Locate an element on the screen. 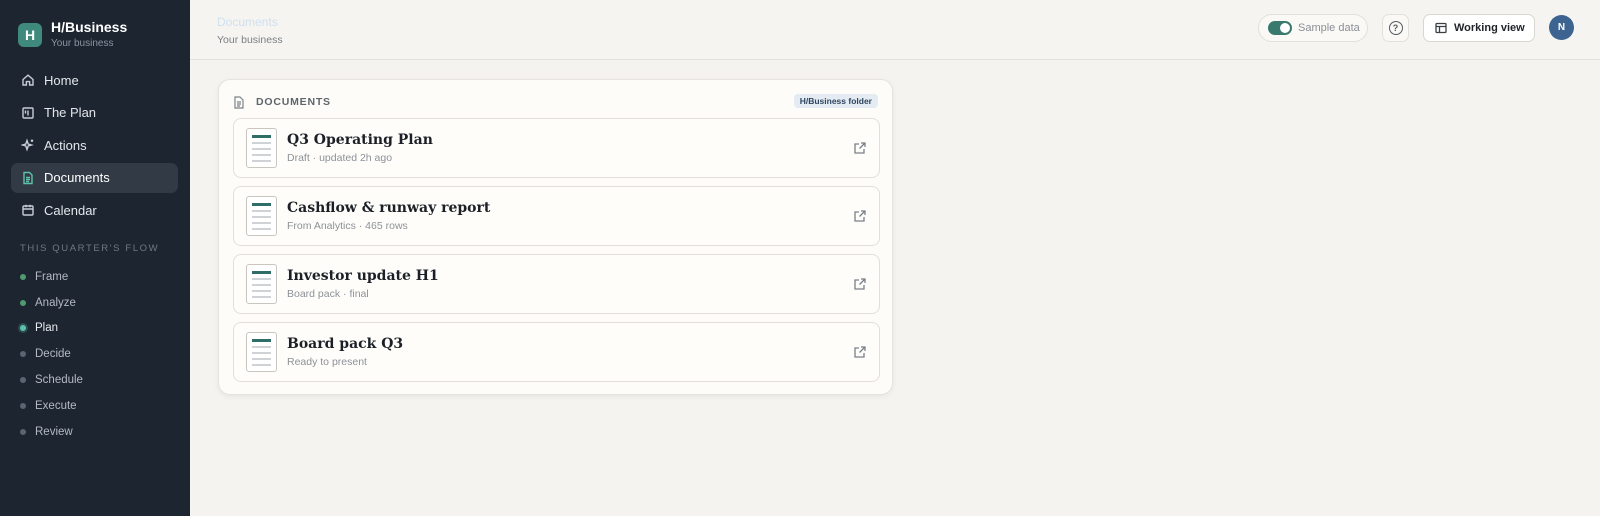 The height and width of the screenshot is (516, 1600). flow-step-analyze: Analyze is located at coordinates (51, 303).